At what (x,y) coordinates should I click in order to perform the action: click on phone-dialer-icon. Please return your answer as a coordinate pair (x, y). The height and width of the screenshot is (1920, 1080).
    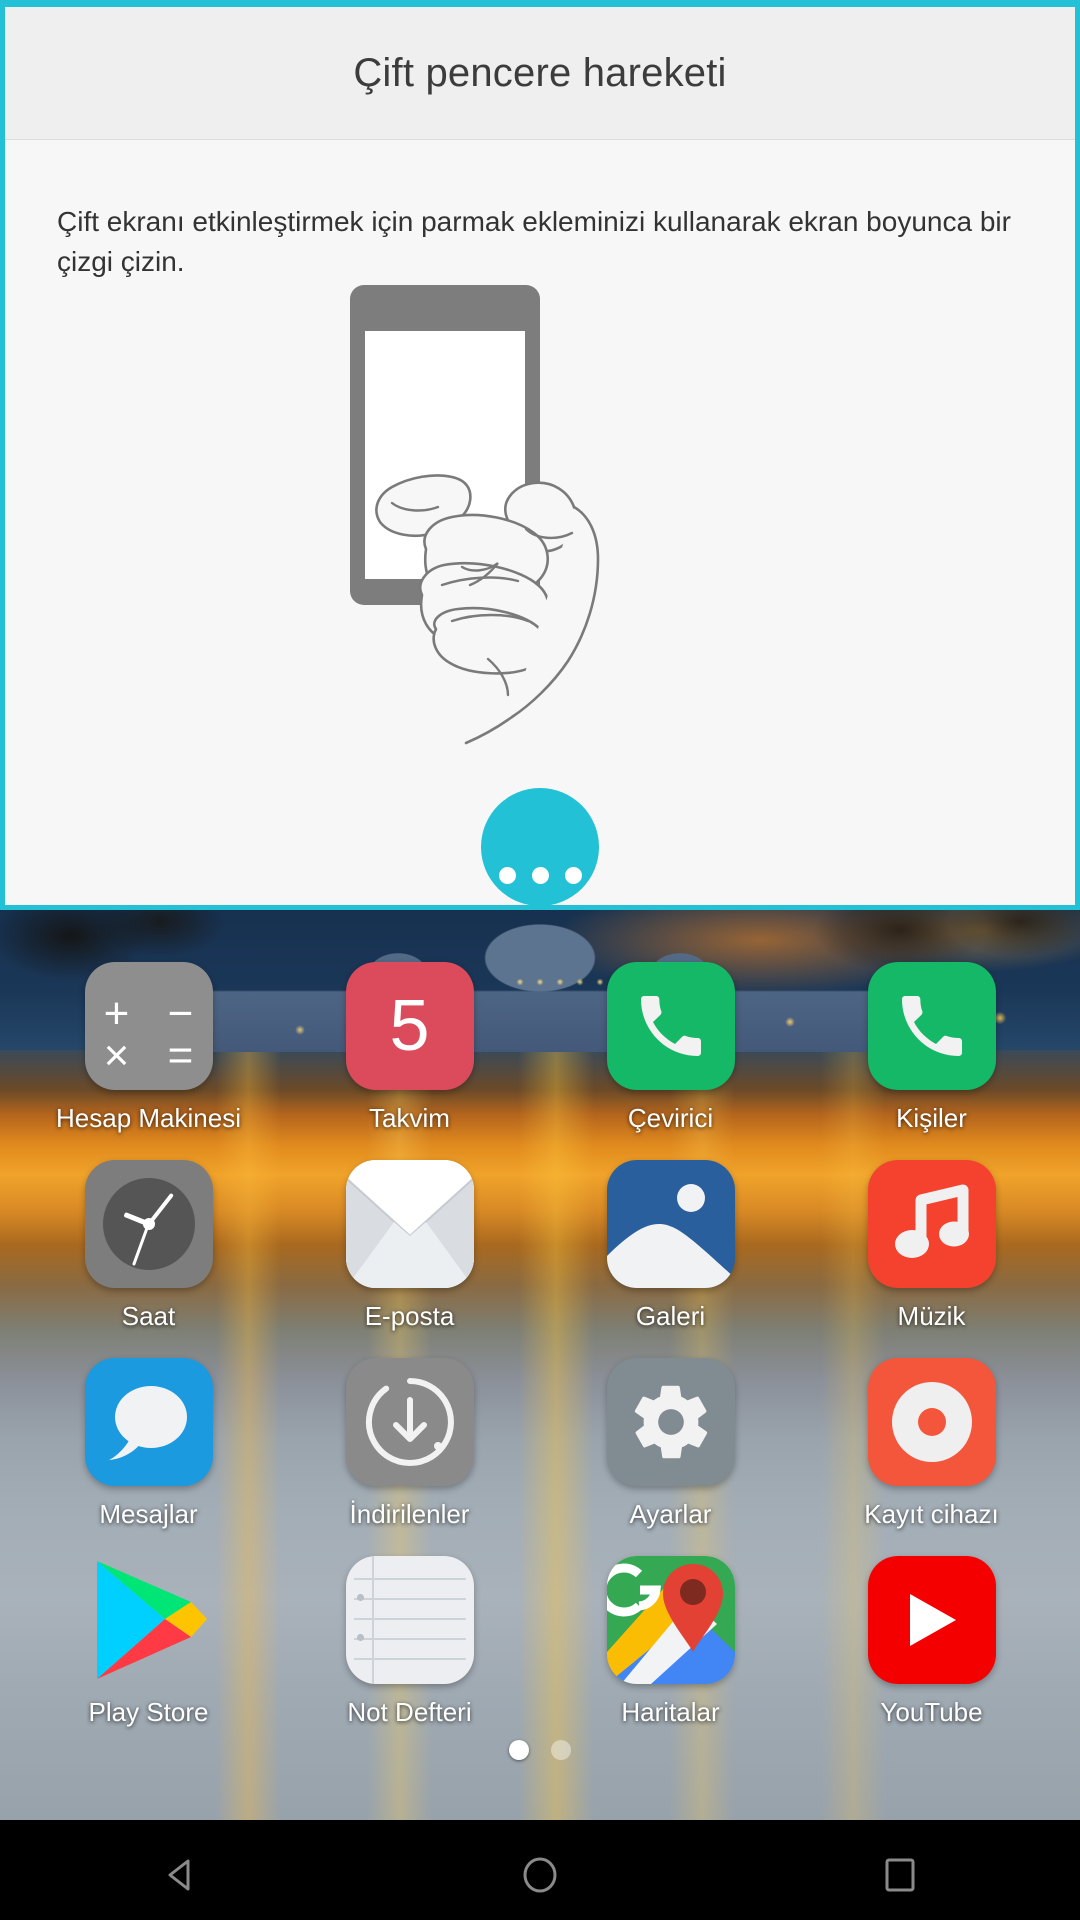
    Looking at the image, I should click on (670, 1026).